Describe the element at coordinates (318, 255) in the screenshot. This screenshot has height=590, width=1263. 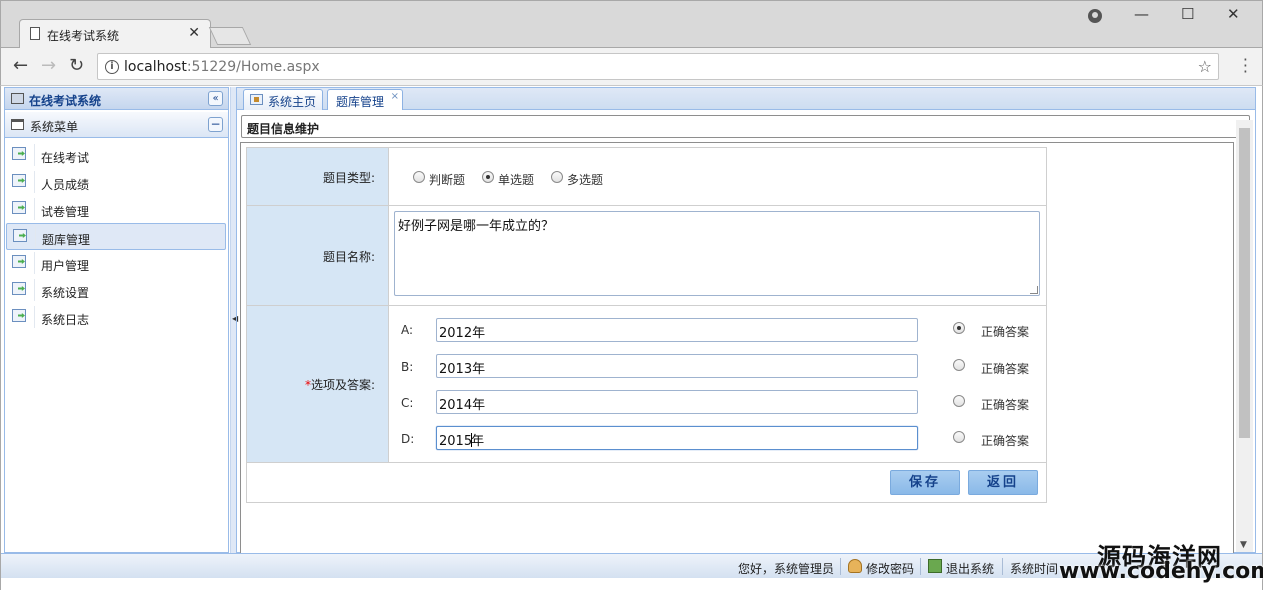
I see `name-label-cell: 题目名称:` at that location.